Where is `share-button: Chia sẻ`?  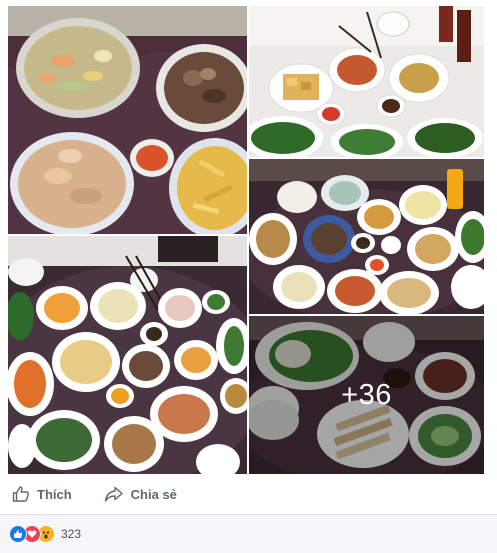
share-button: Chia sẻ is located at coordinates (140, 494).